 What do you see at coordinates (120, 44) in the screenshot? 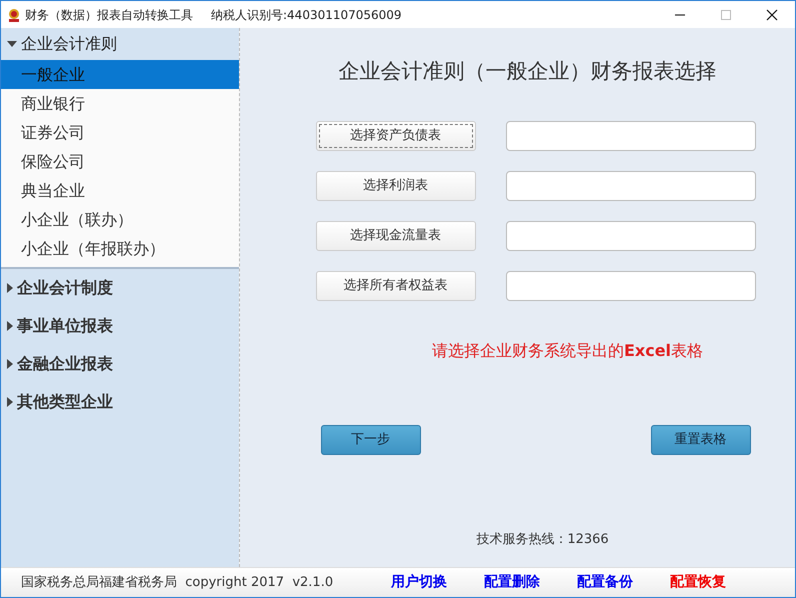
I see `sidebar-group: 企业会计准则` at bounding box center [120, 44].